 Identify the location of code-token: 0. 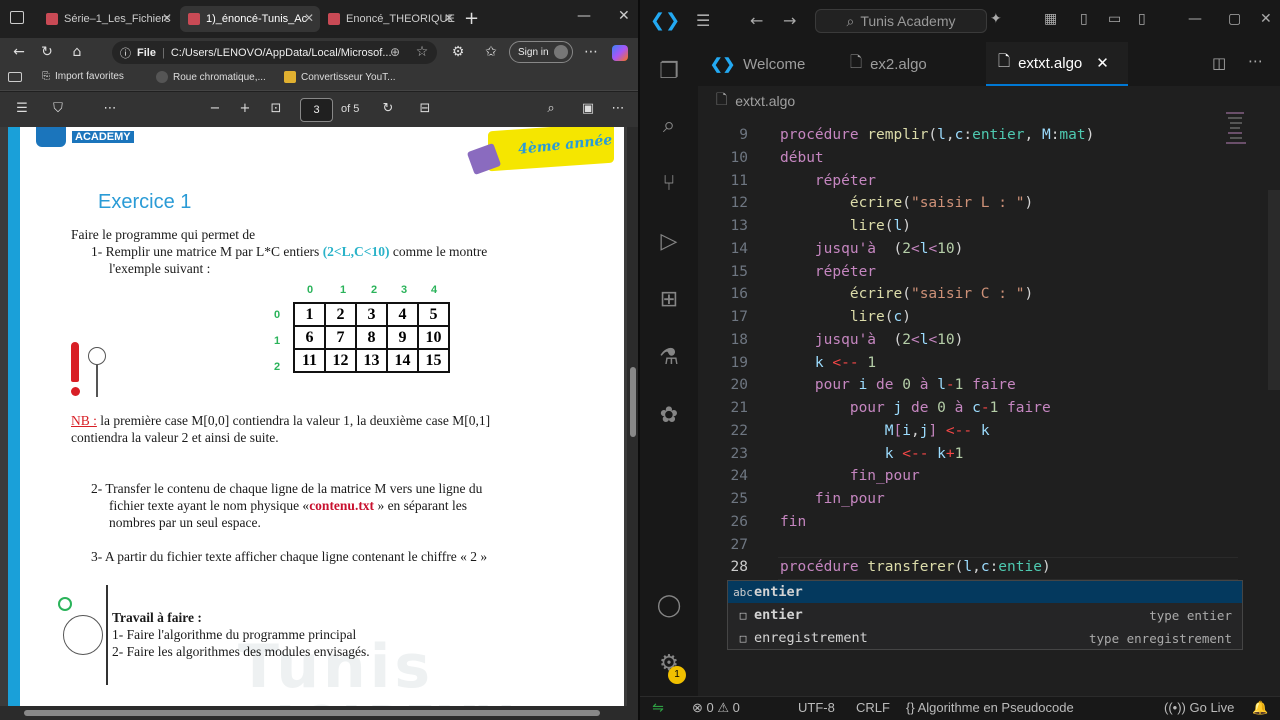
(906, 385).